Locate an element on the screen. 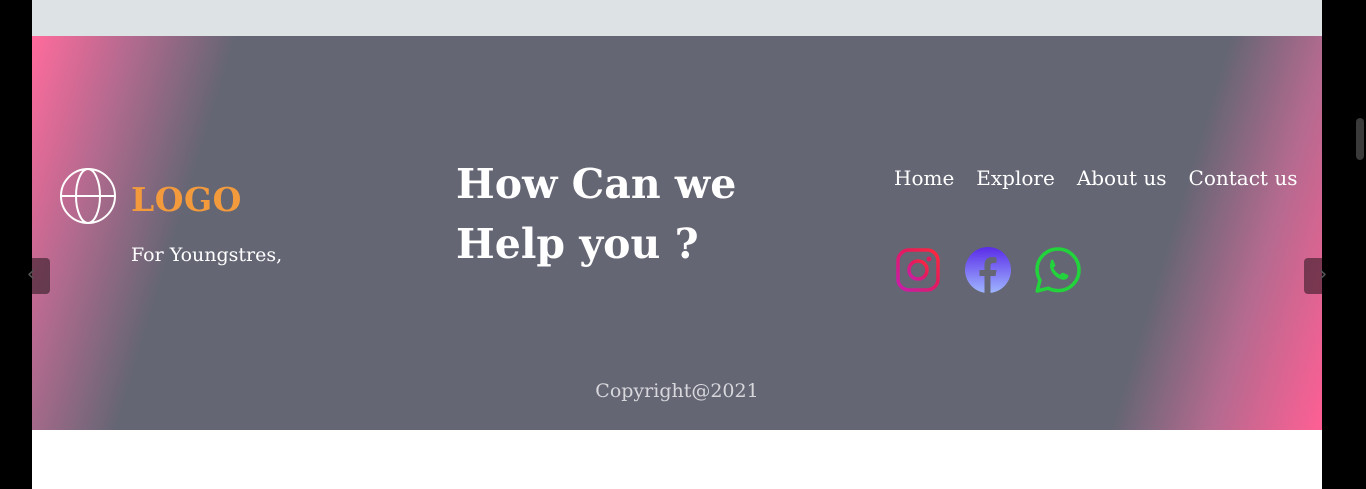  nav-link-home: Home is located at coordinates (924, 178).